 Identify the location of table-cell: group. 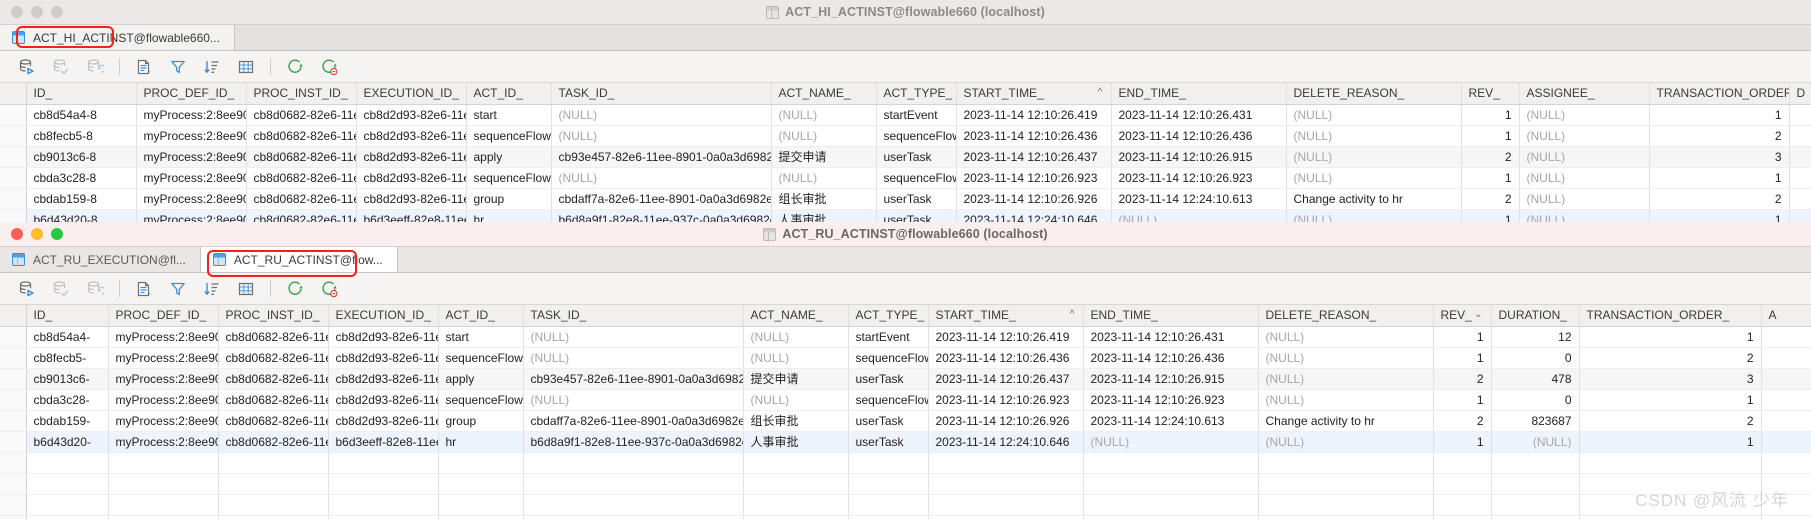
(481, 421).